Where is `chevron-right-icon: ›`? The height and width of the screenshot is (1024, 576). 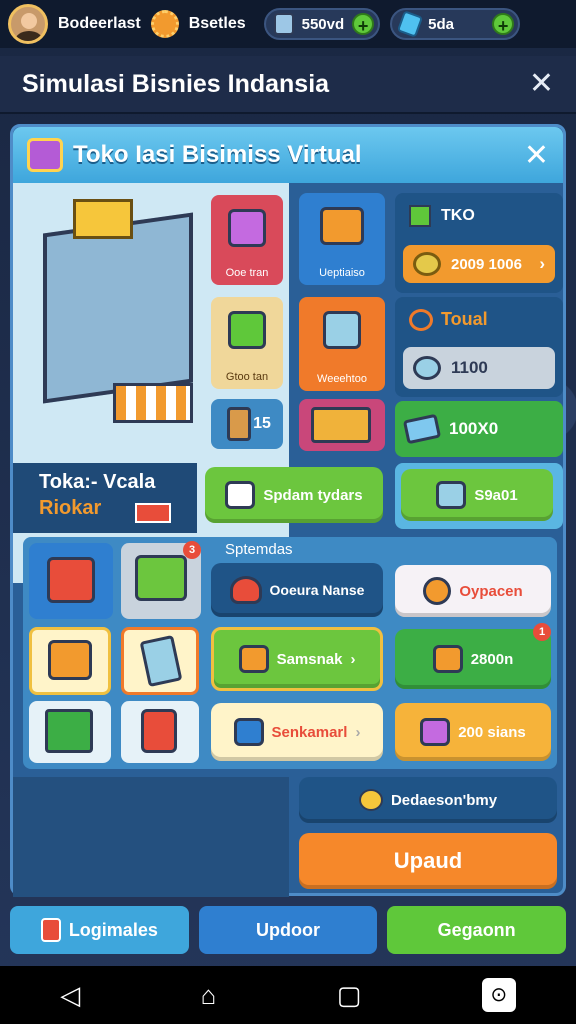 chevron-right-icon: › is located at coordinates (542, 263).